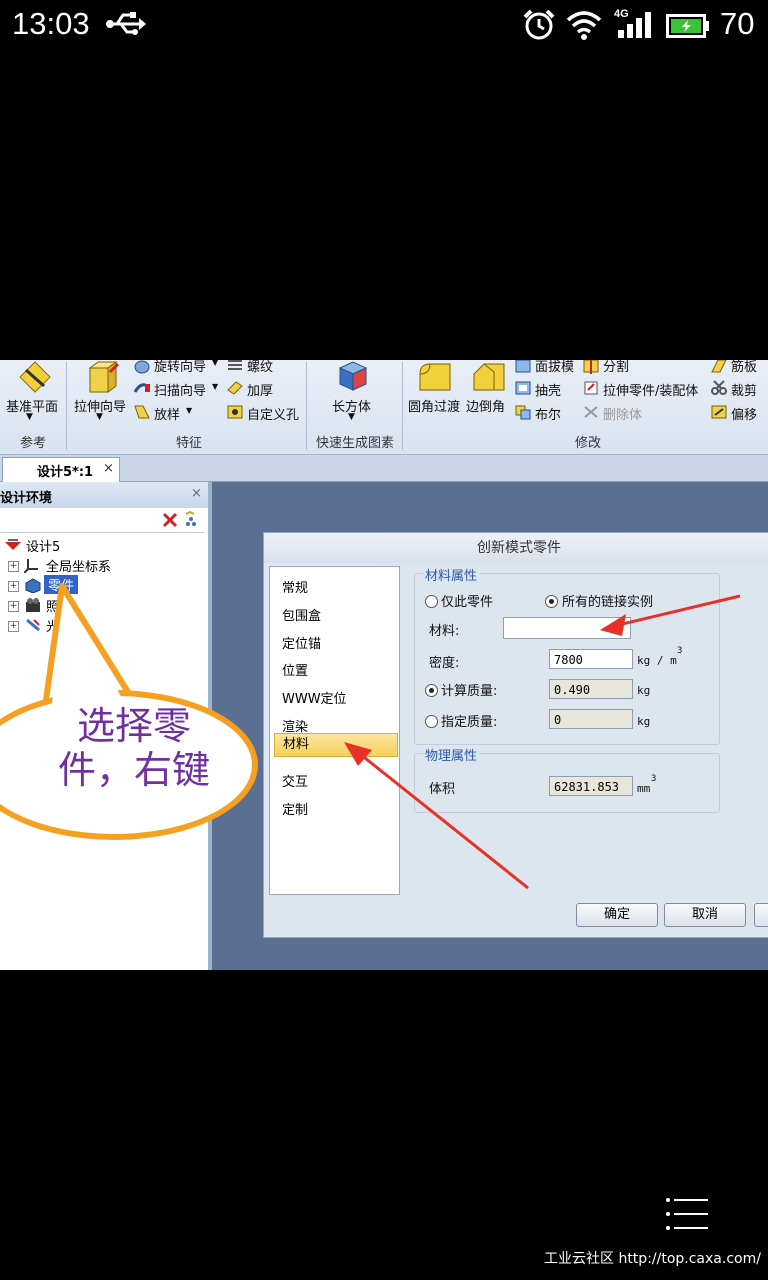 The height and width of the screenshot is (1280, 768). What do you see at coordinates (384, 25) in the screenshot?
I see `status-bar: 13:03 4G 70` at bounding box center [384, 25].